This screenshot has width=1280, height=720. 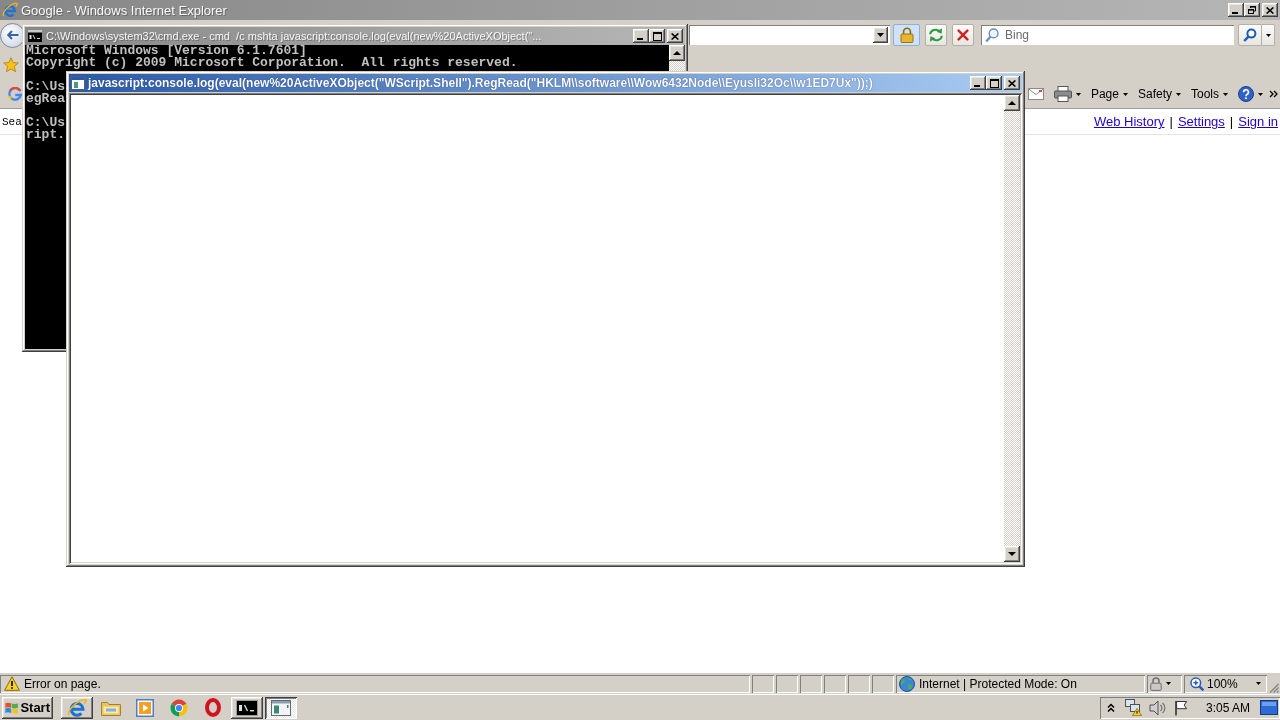 What do you see at coordinates (1181, 707) in the screenshot?
I see `flag-icon` at bounding box center [1181, 707].